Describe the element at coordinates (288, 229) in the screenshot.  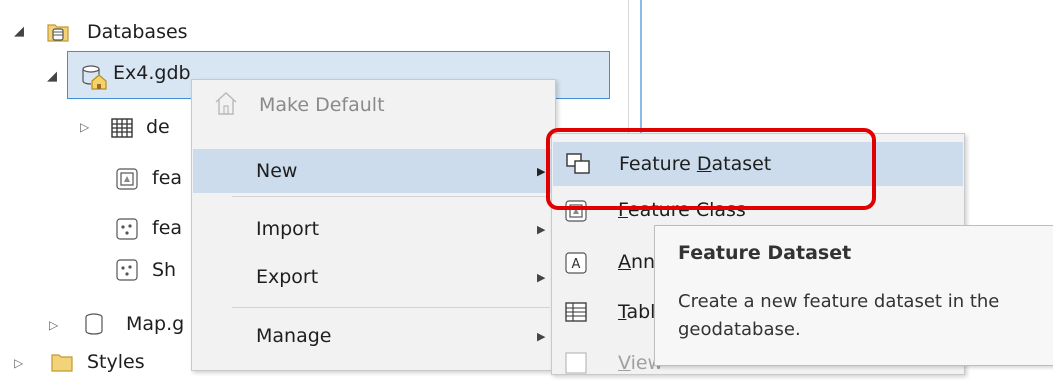
I see `menu-item-label: Import` at that location.